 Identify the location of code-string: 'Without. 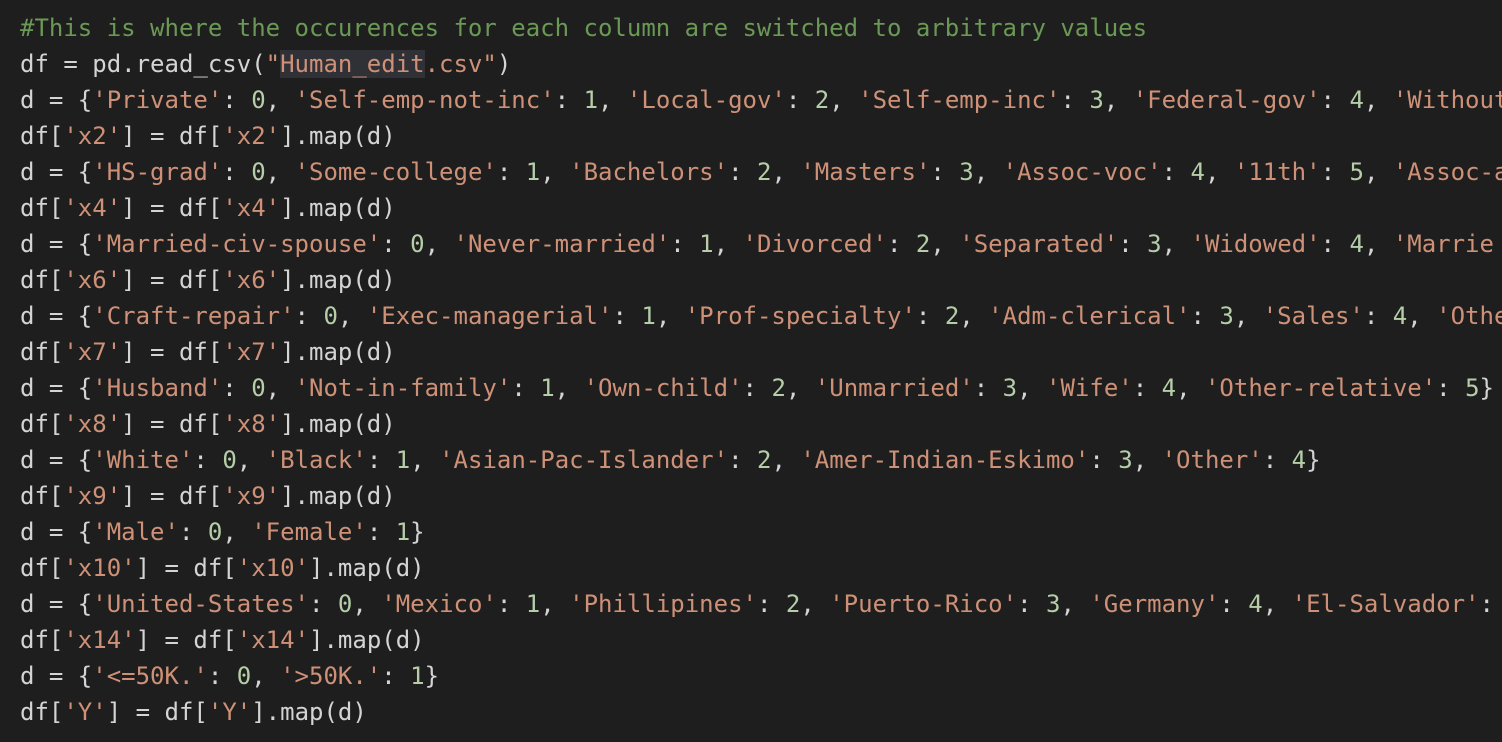
(1447, 100).